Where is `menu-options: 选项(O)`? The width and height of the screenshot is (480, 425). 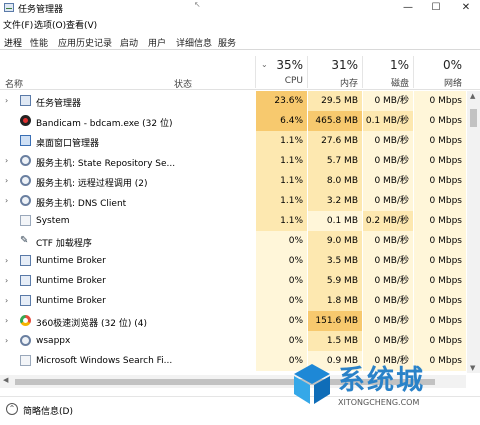 menu-options: 选项(O) is located at coordinates (50, 24).